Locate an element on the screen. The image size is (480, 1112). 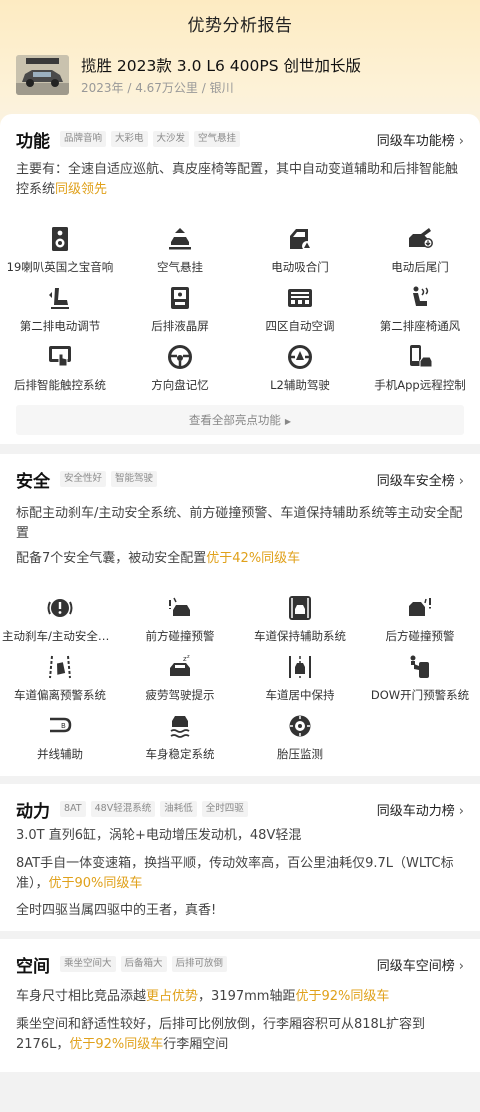
feature-item: 手机App远程控制 is located at coordinates (420, 373).